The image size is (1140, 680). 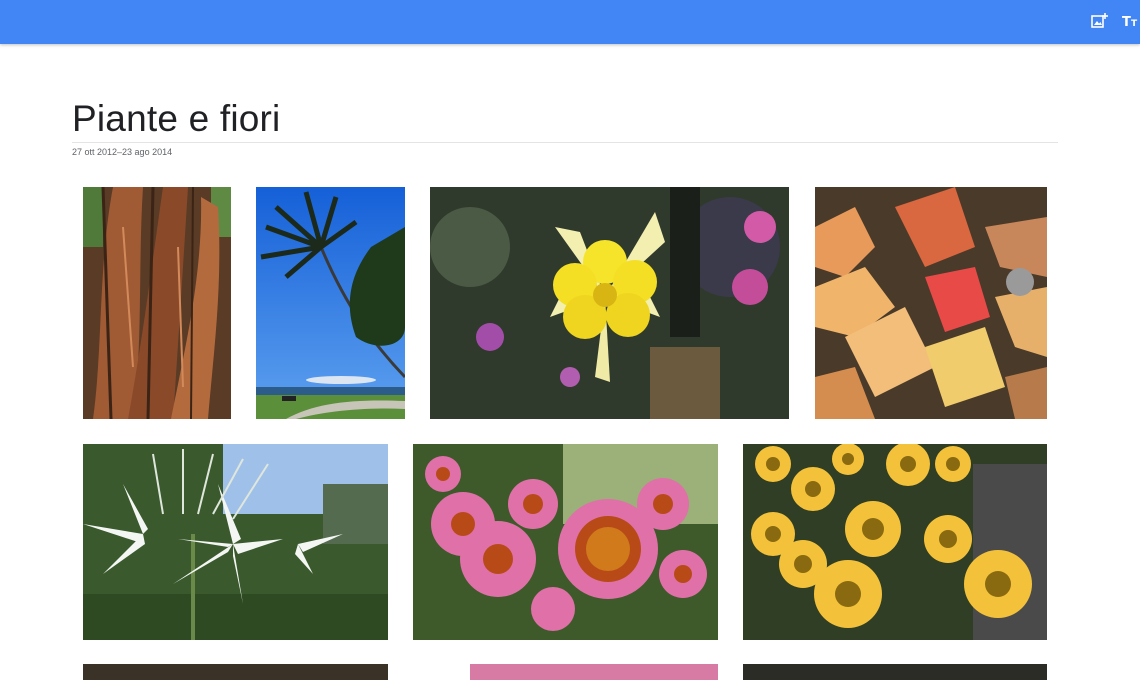 What do you see at coordinates (157, 303) in the screenshot?
I see `tree-trunk-photo` at bounding box center [157, 303].